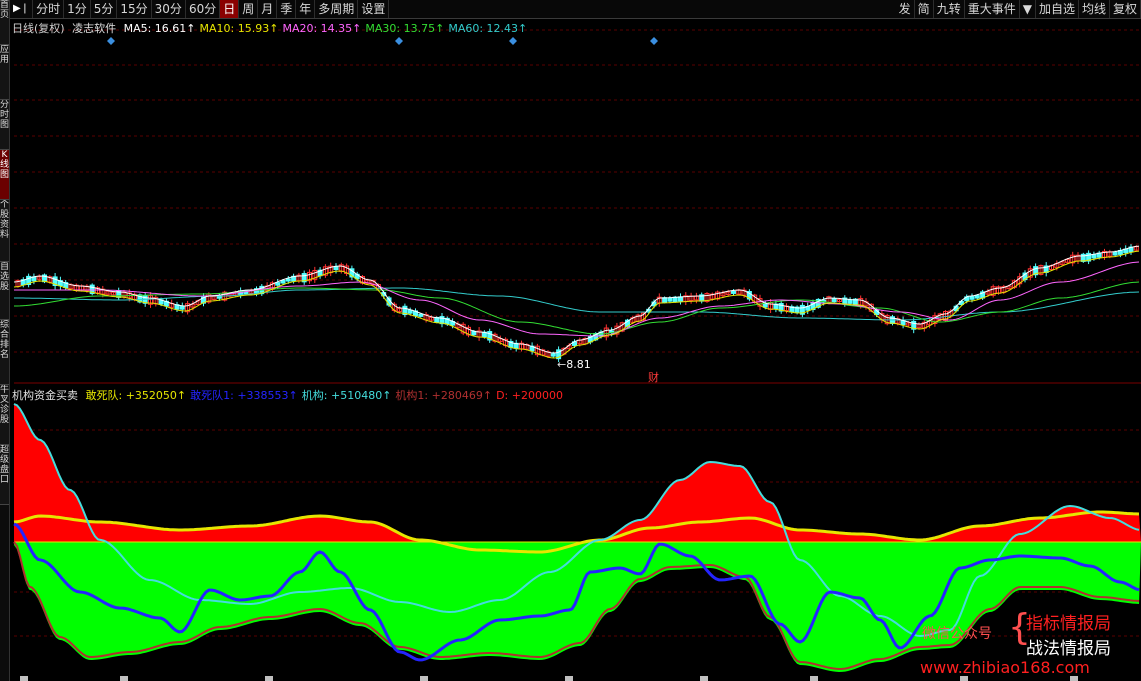 This screenshot has width=1141, height=681. Describe the element at coordinates (653, 377) in the screenshot. I see `financial-event-marker: 财` at that location.